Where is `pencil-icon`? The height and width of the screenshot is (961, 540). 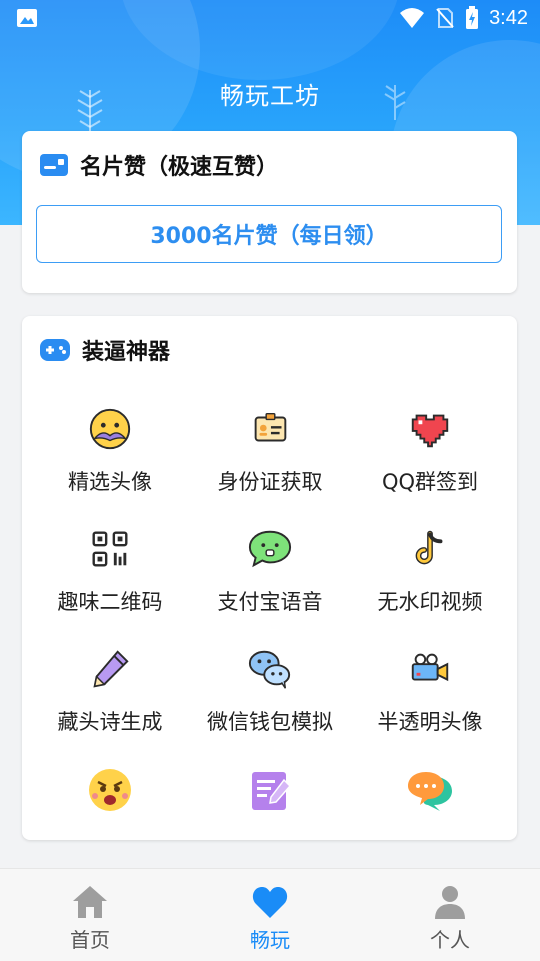 pencil-icon is located at coordinates (111, 669).